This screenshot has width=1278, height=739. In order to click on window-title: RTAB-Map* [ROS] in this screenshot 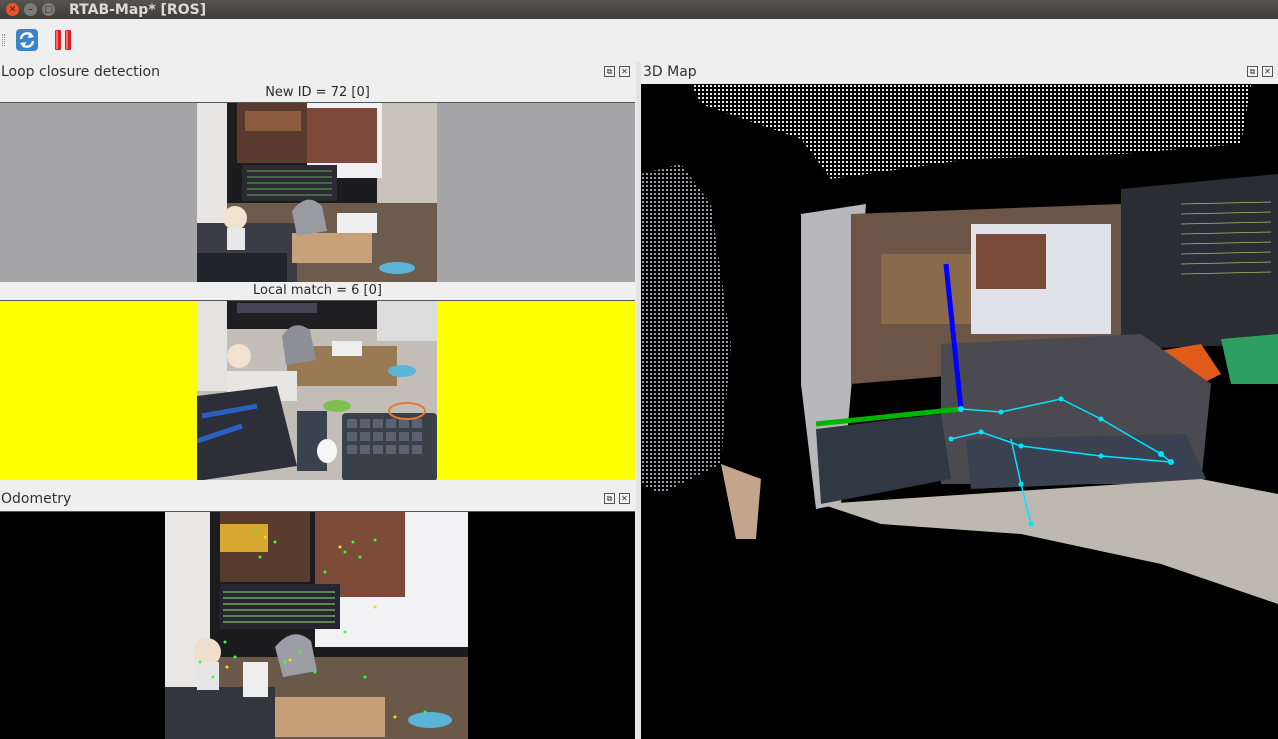, I will do `click(138, 9)`.